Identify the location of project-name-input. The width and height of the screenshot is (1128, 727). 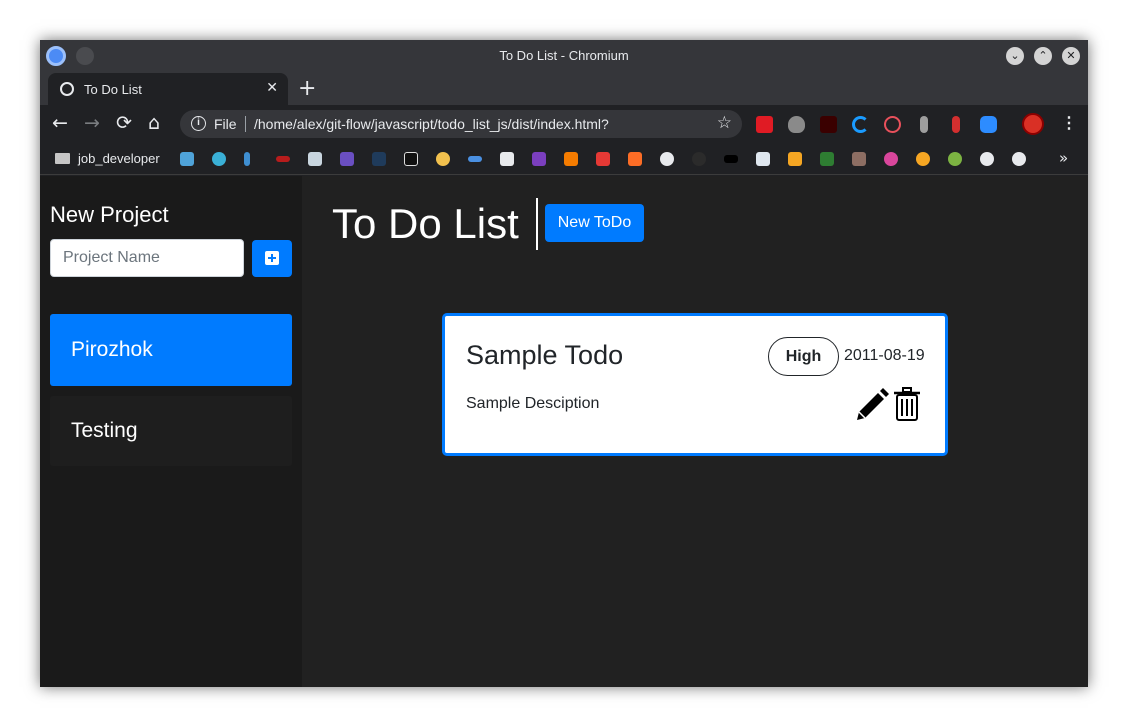
(147, 258).